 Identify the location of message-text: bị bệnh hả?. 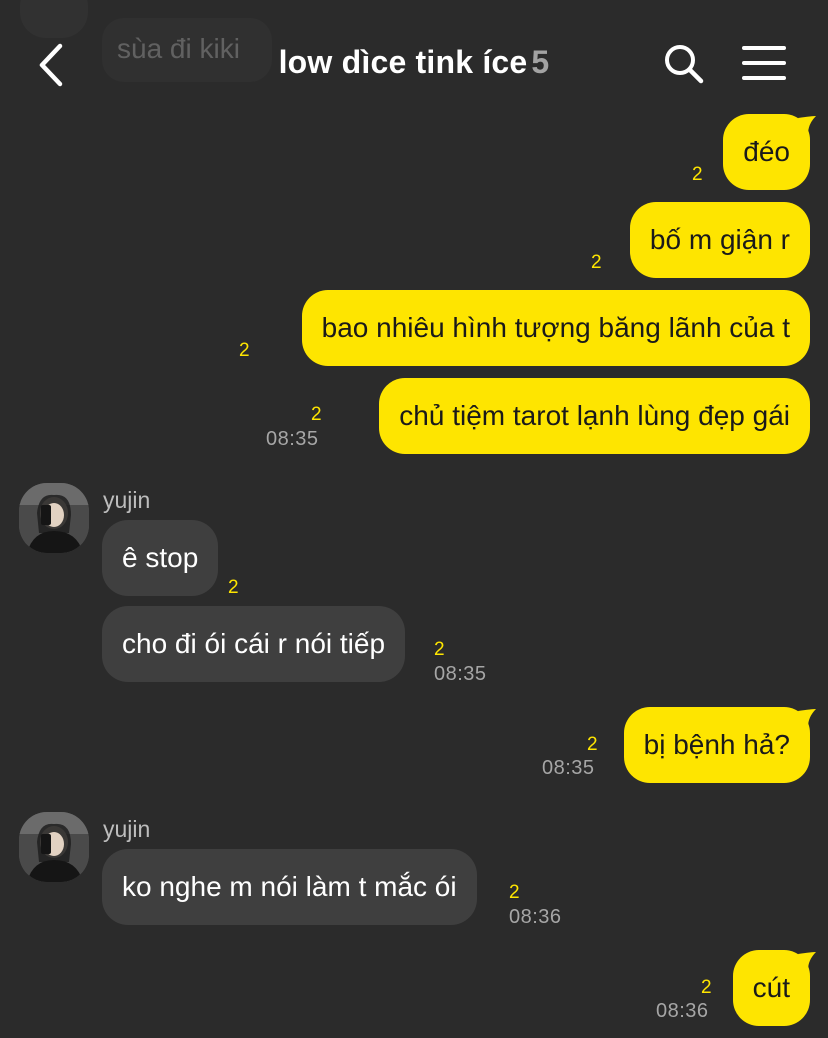
(716, 744).